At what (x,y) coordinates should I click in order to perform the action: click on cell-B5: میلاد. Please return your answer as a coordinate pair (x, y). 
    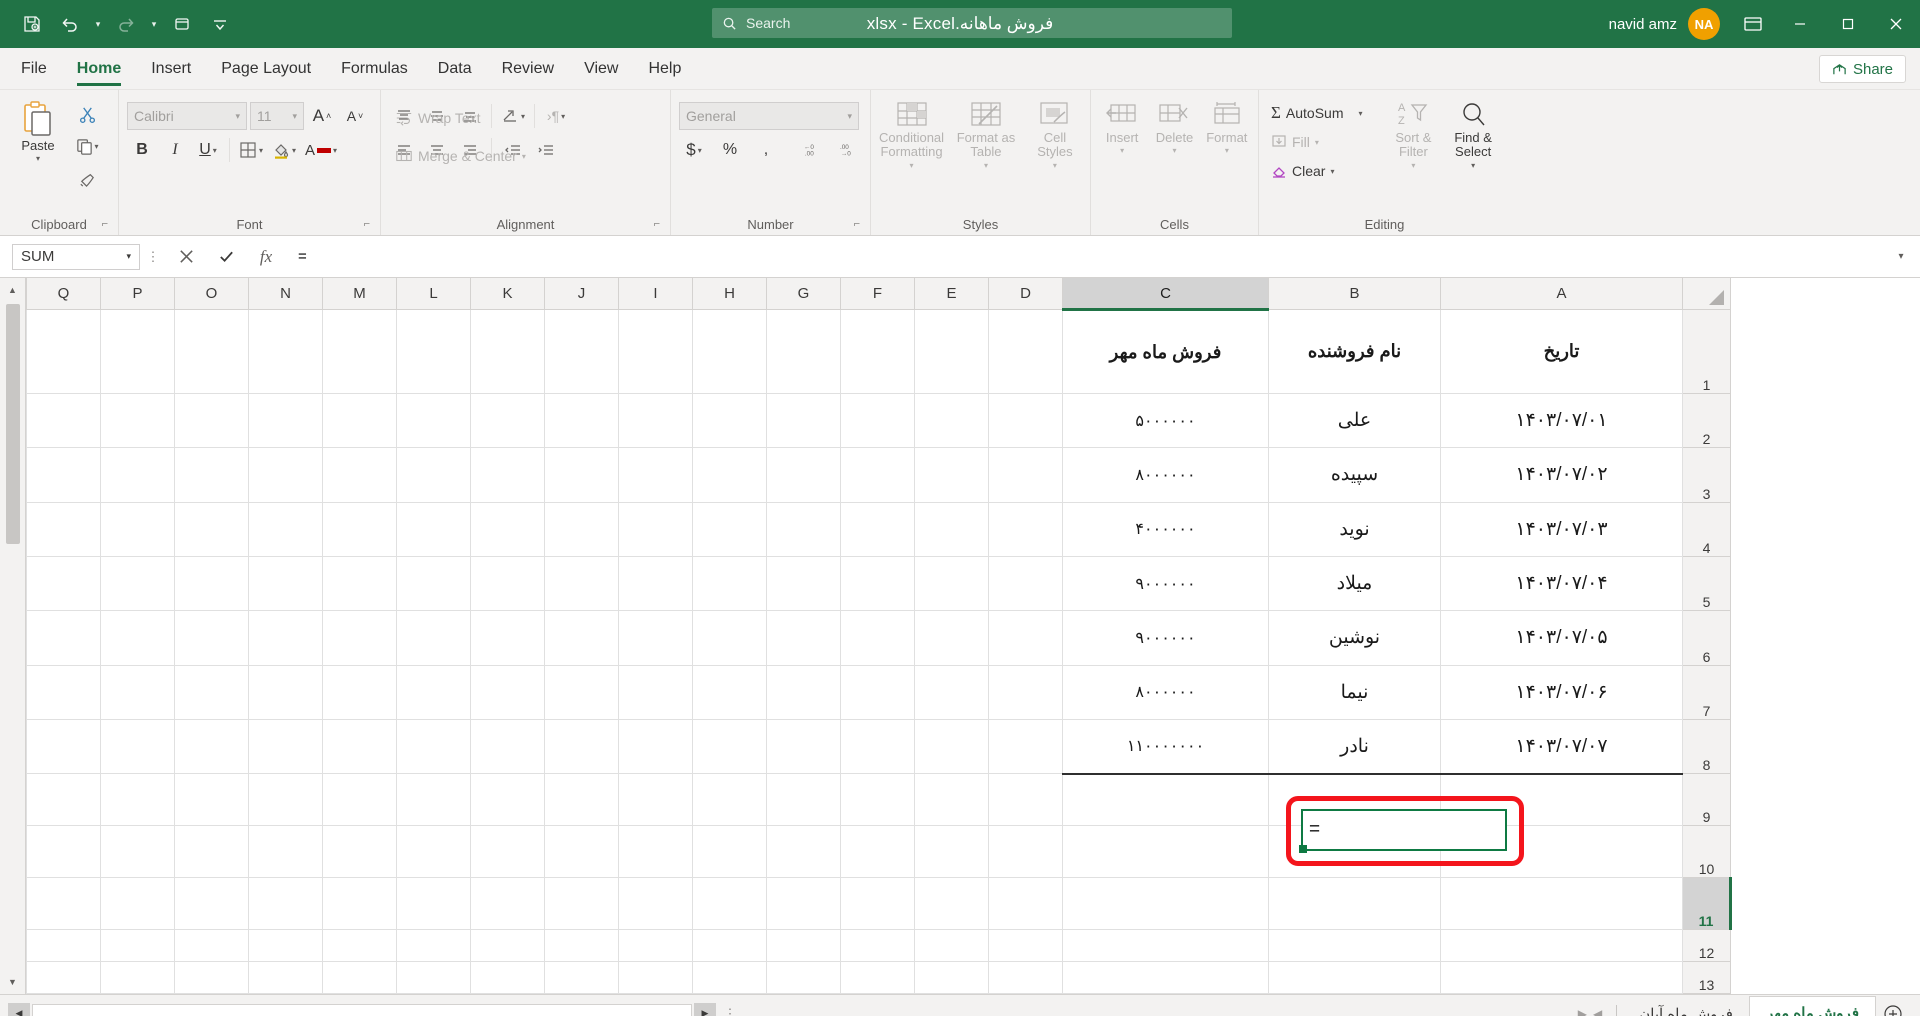
    Looking at the image, I should click on (1354, 583).